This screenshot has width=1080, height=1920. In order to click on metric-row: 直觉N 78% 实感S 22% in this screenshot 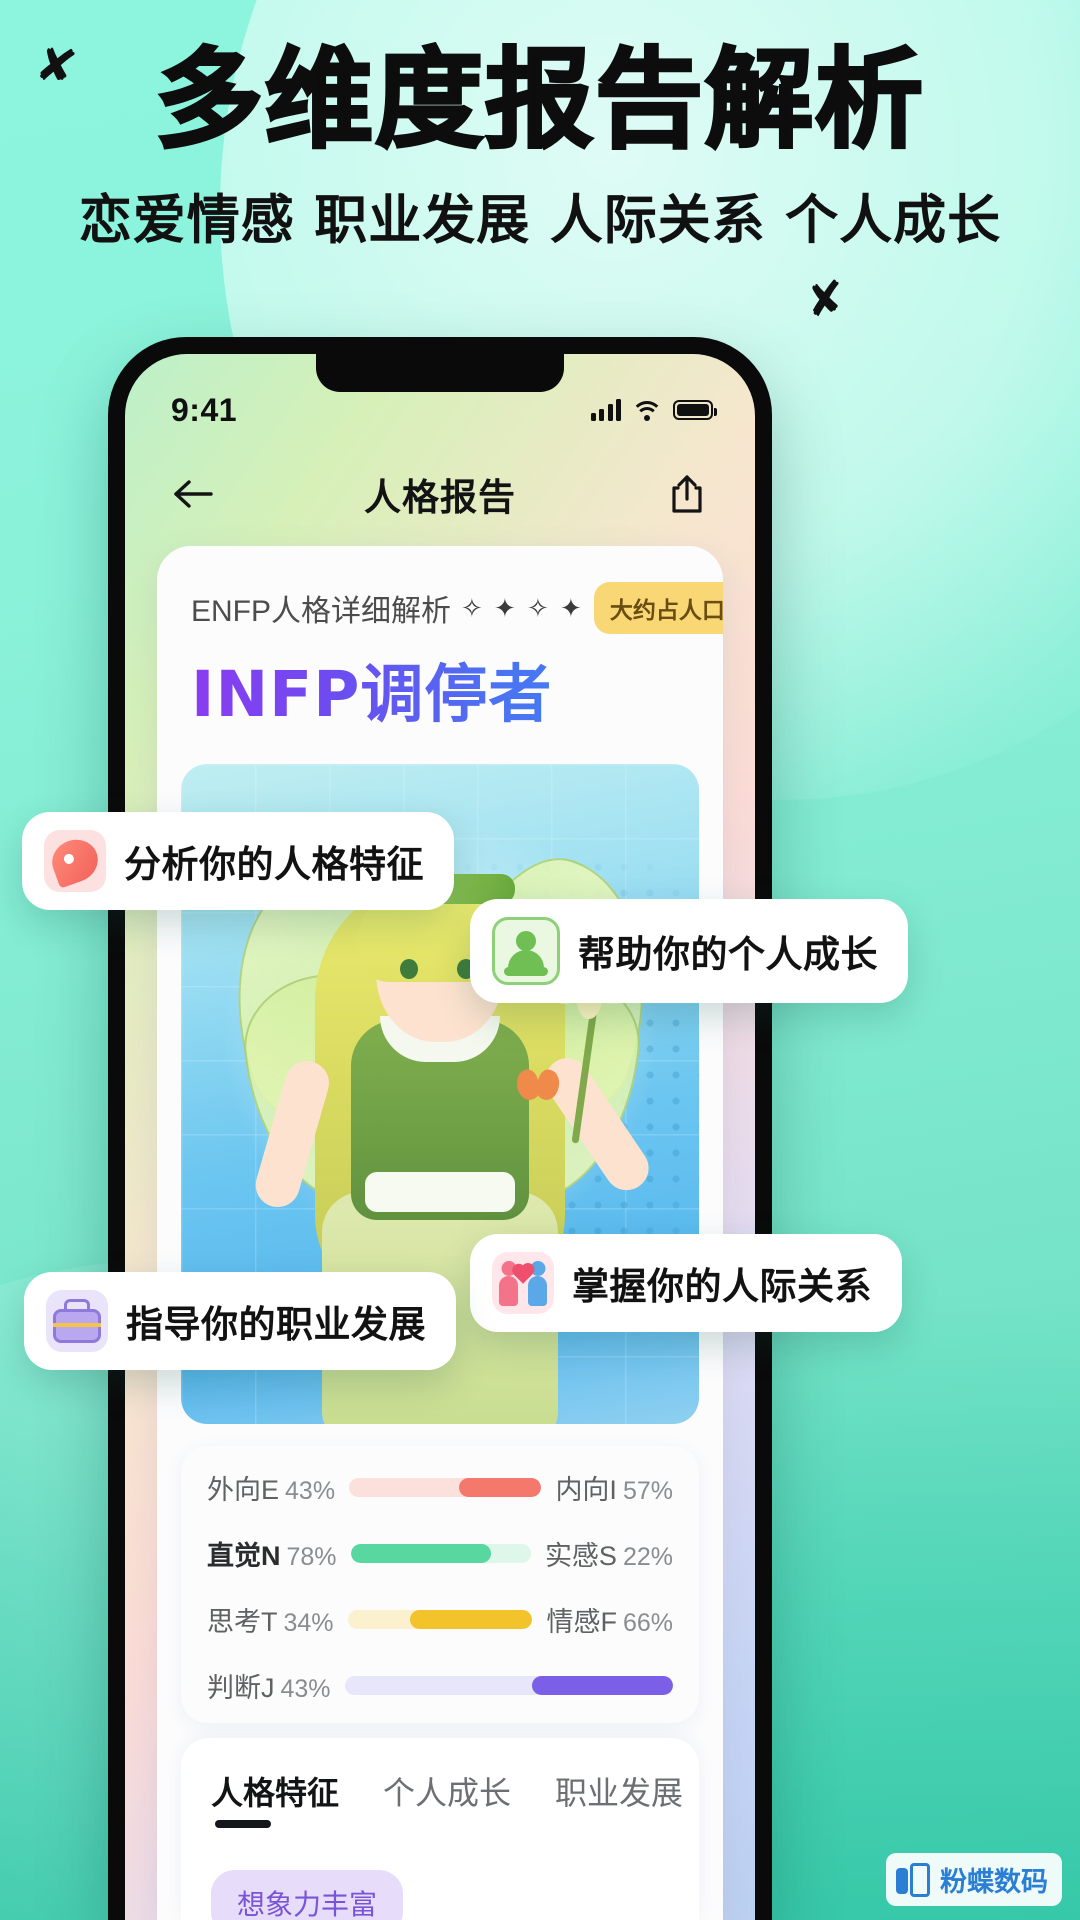, I will do `click(440, 1553)`.